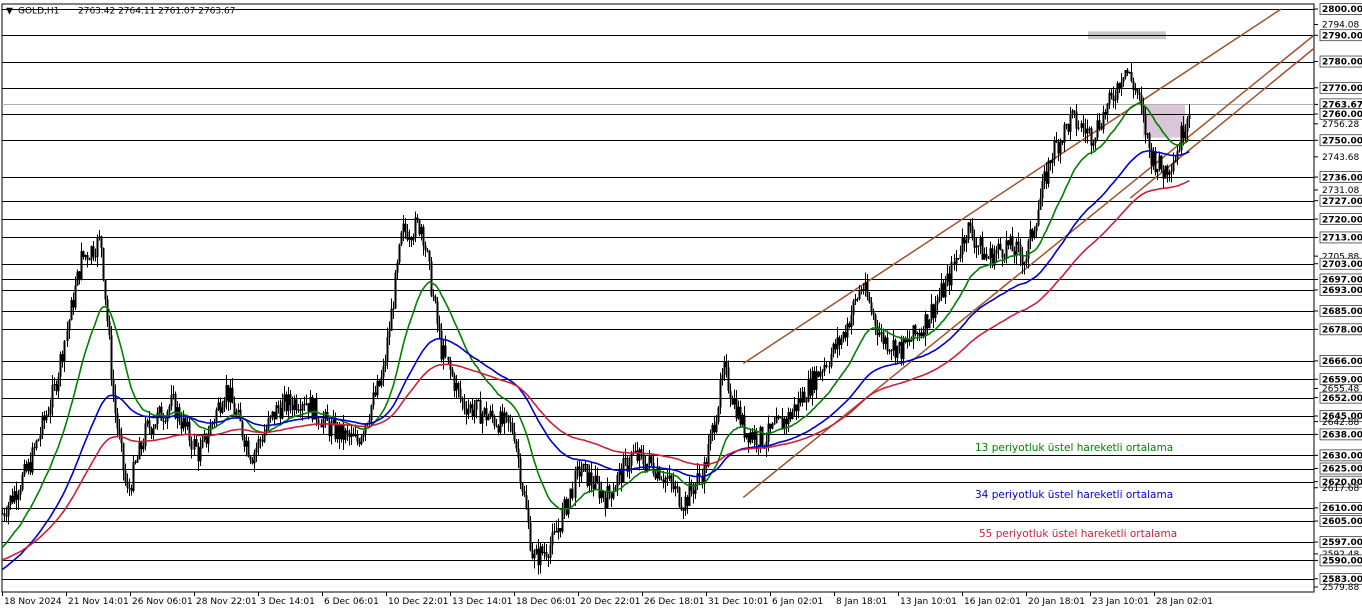 This screenshot has height=611, width=1362. I want to click on x-tick-label: 20 Dec 22:01, so click(610, 602).